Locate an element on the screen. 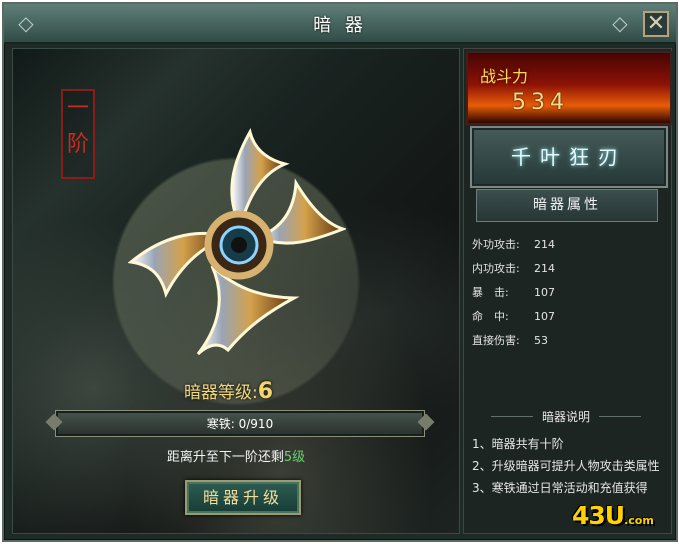 Image resolution: width=679 pixels, height=544 pixels. upgrade-button: 暗器升级 is located at coordinates (243, 497).